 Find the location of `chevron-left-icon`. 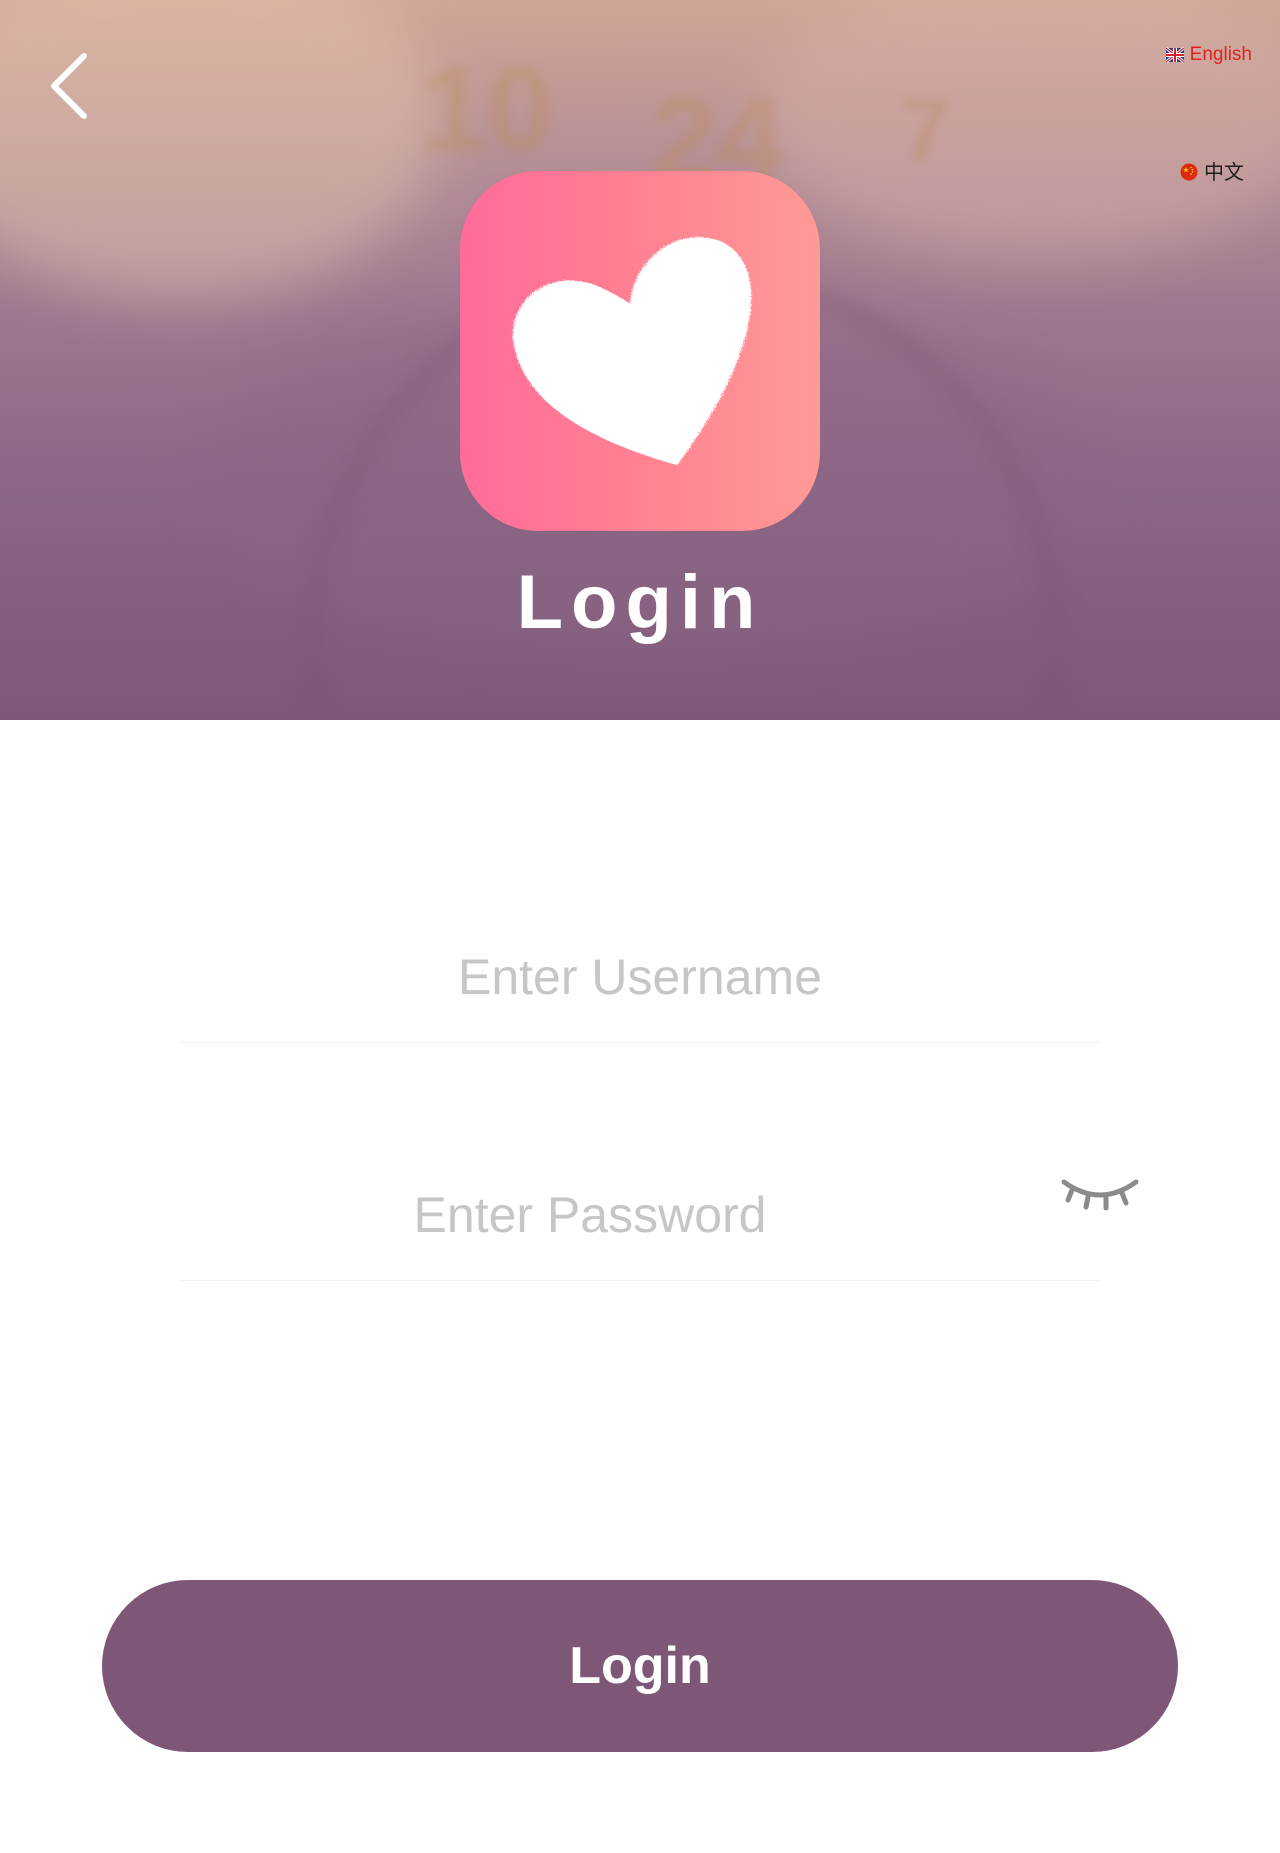

chevron-left-icon is located at coordinates (69, 86).